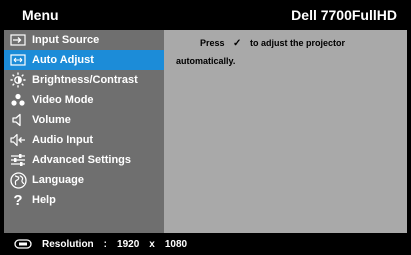 Image resolution: width=411 pixels, height=255 pixels. Describe the element at coordinates (66, 40) in the screenshot. I see `sidebar-item-label: Input Source` at that location.